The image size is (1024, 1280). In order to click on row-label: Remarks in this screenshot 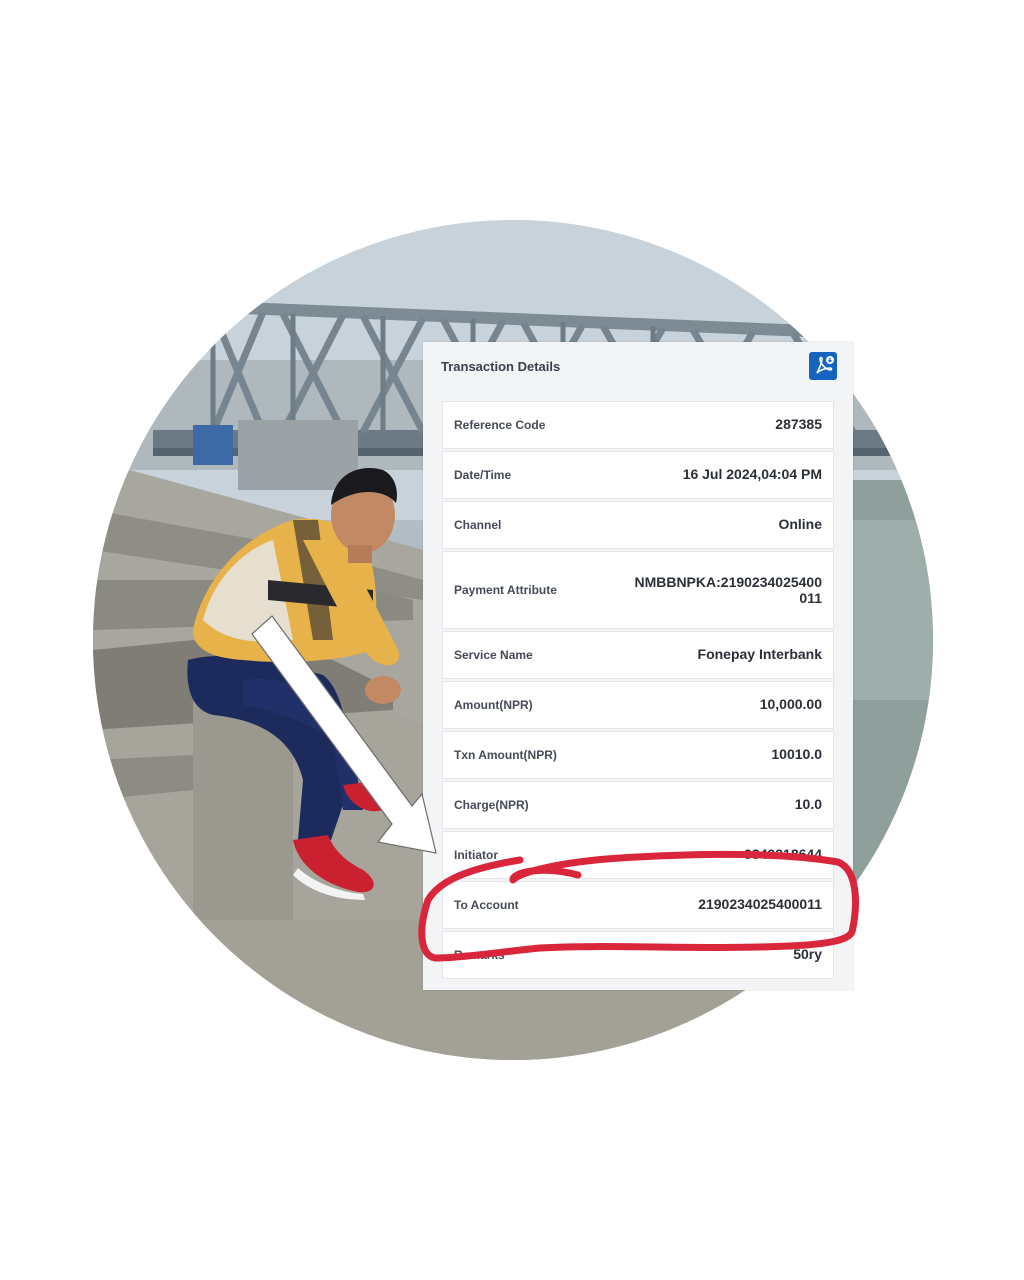, I will do `click(479, 955)`.